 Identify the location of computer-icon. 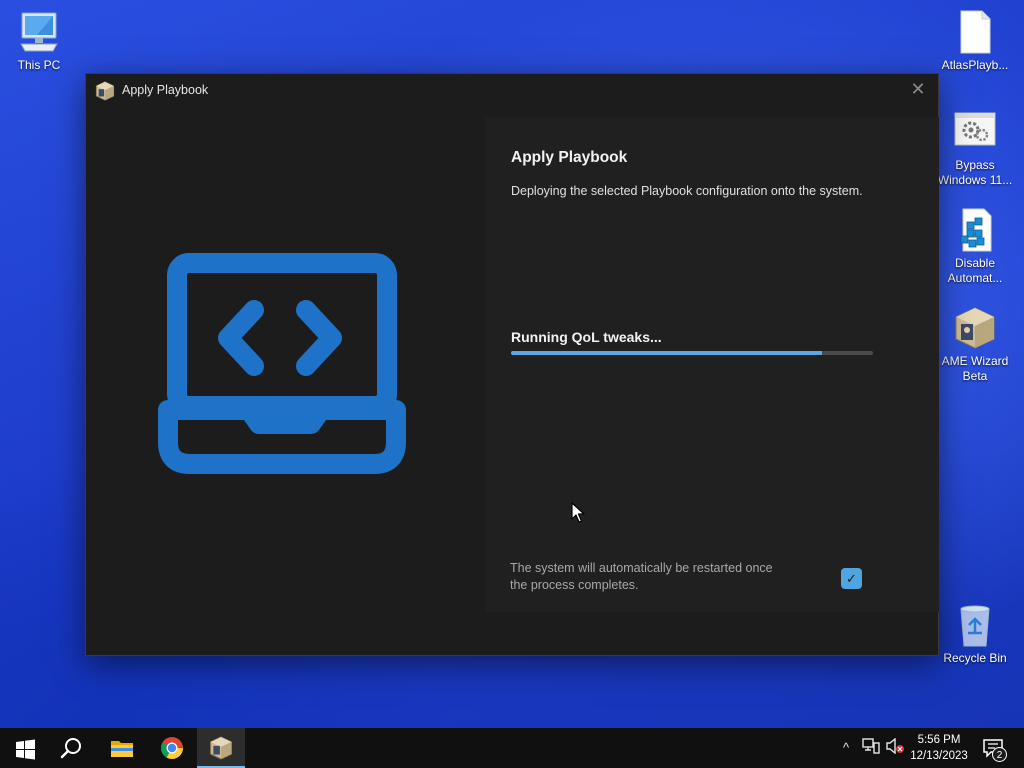
(39, 32).